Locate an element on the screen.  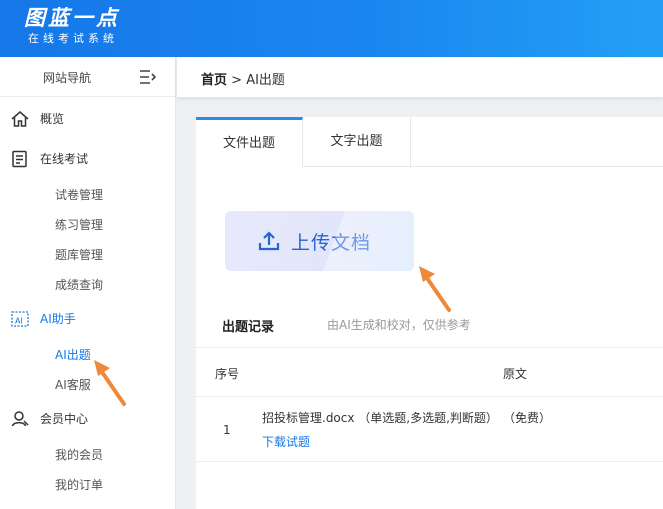
sidebar-item-label: 概览 is located at coordinates (52, 119).